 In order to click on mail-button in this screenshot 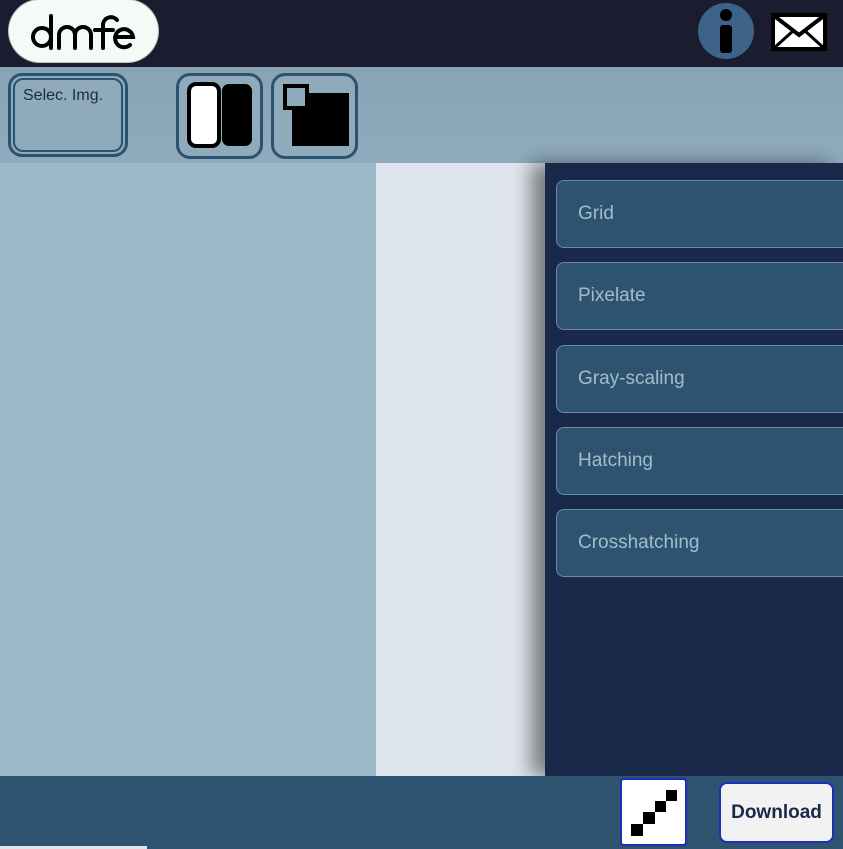, I will do `click(799, 32)`.